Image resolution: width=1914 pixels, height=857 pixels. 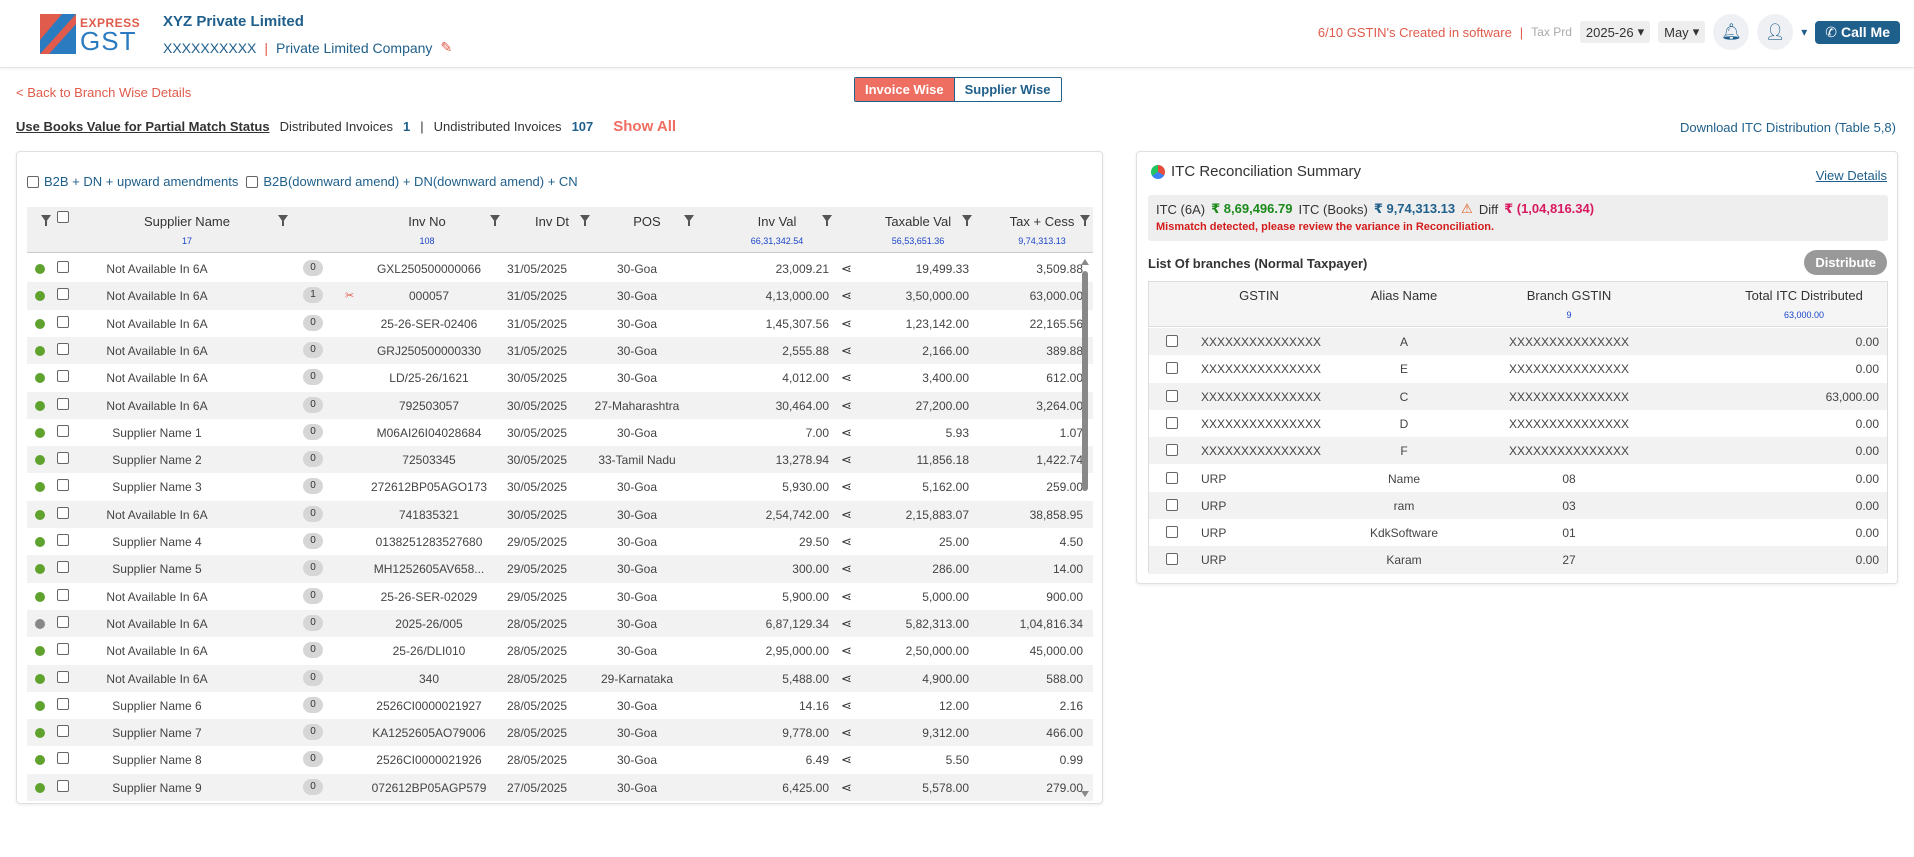 What do you see at coordinates (1518, 368) in the screenshot?
I see `branch-row: XXXXXXXXXXXXXXX E XXXXXXXXXXXXXXX 0.00` at bounding box center [1518, 368].